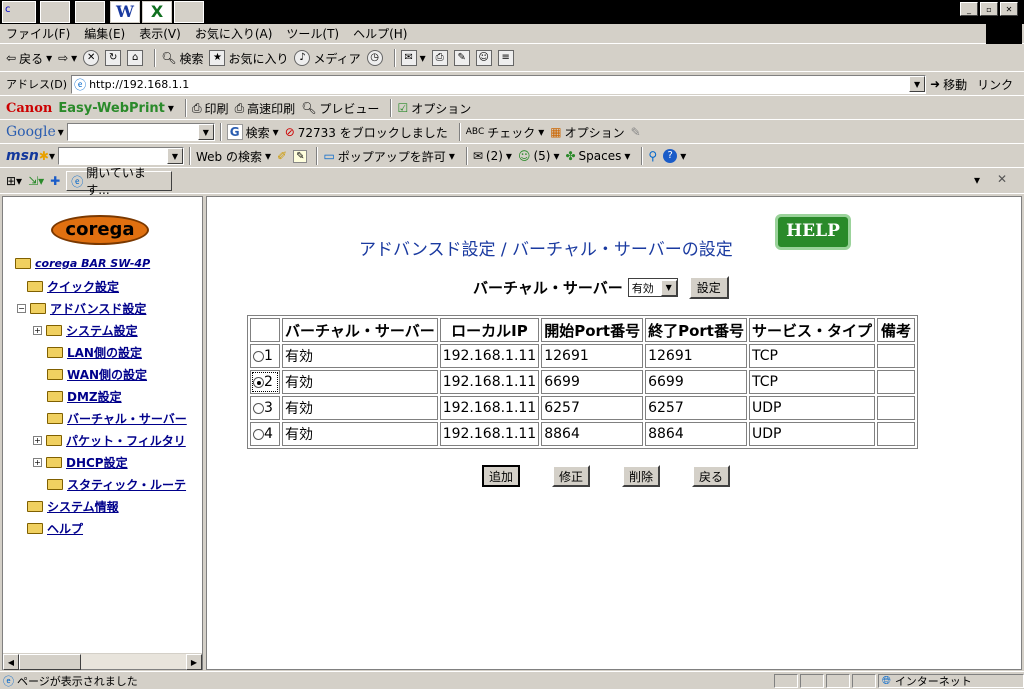 Image resolution: width=1024 pixels, height=689 pixels. Describe the element at coordinates (50, 662) in the screenshot. I see `scroll-thumb` at that location.